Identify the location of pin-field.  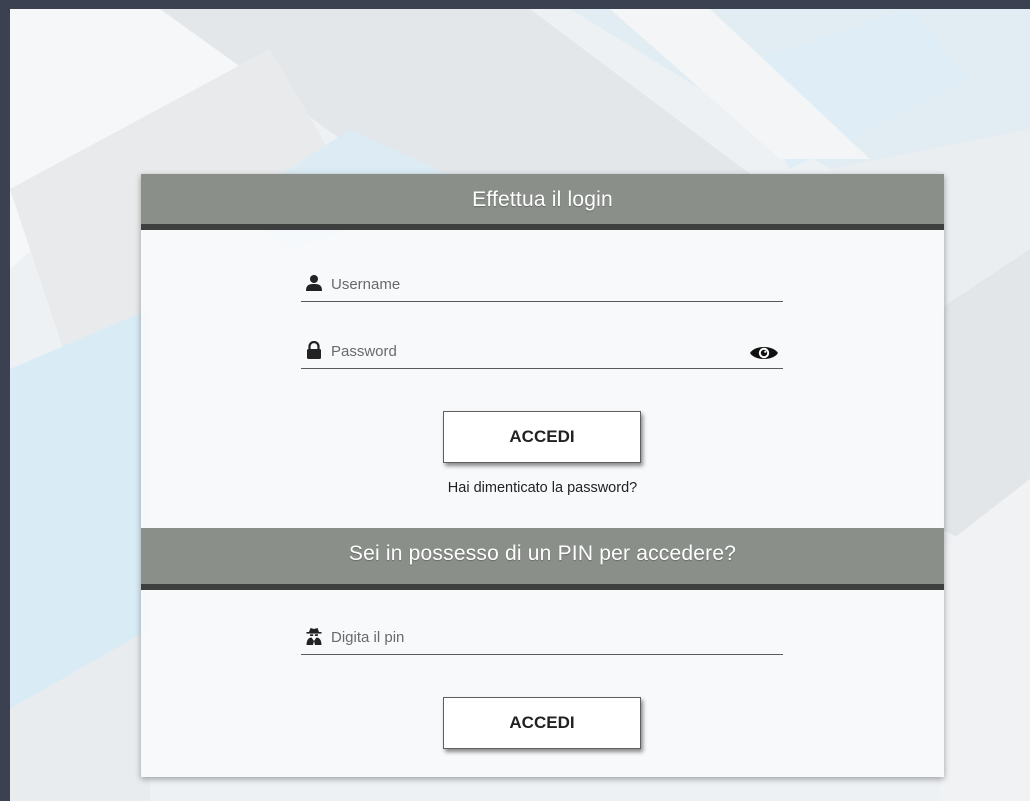
(542, 638).